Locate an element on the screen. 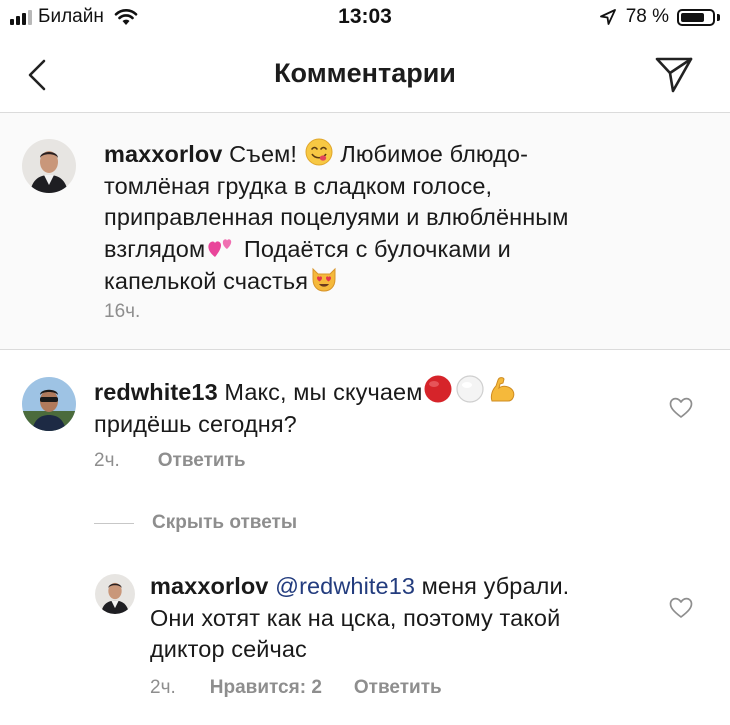 The height and width of the screenshot is (725, 730). caption-line: взглядом Подаётся с булочками и is located at coordinates (336, 250).